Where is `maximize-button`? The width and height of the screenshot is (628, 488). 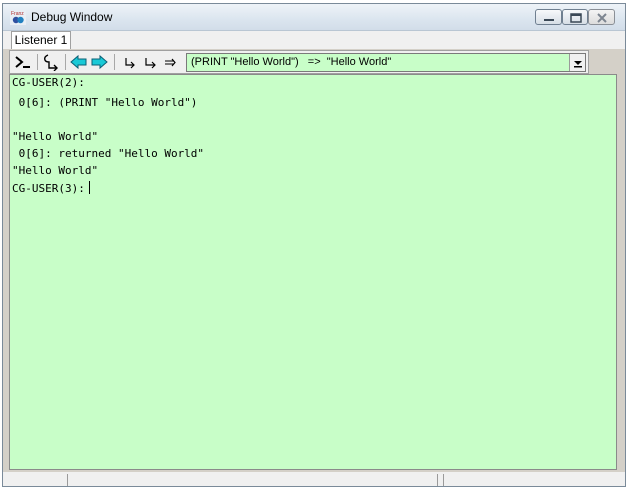
maximize-button is located at coordinates (575, 17).